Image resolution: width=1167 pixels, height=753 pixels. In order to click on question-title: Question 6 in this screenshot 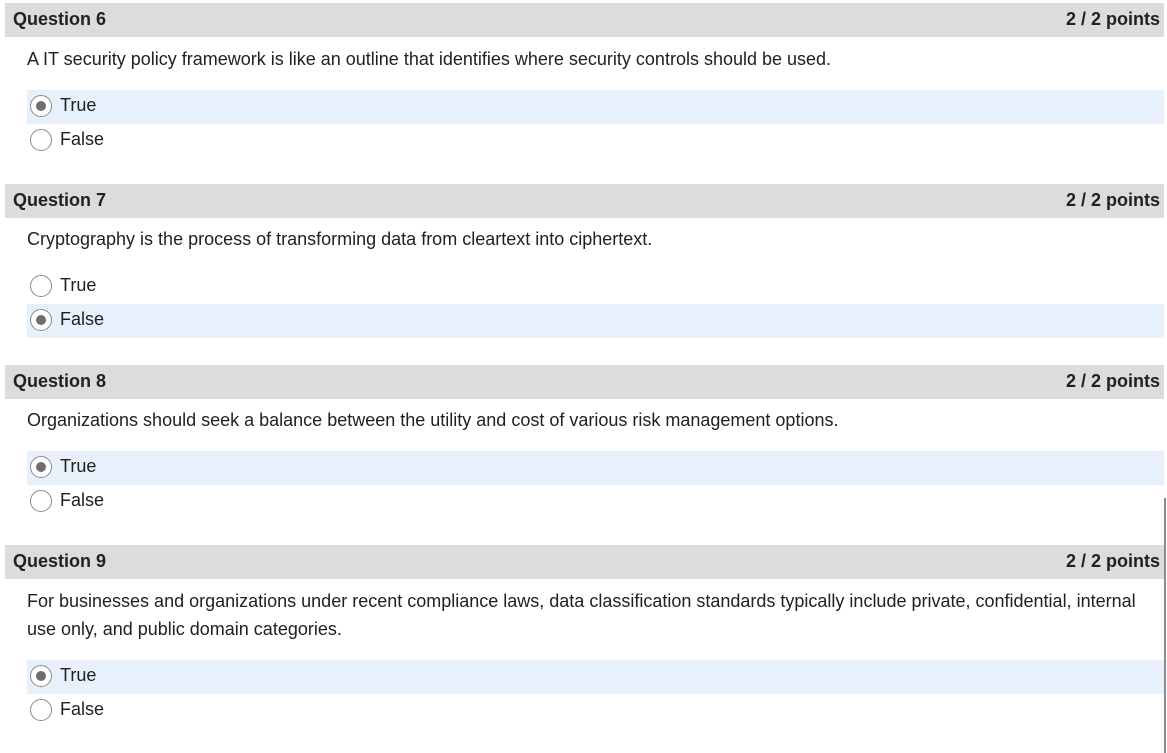, I will do `click(60, 19)`.